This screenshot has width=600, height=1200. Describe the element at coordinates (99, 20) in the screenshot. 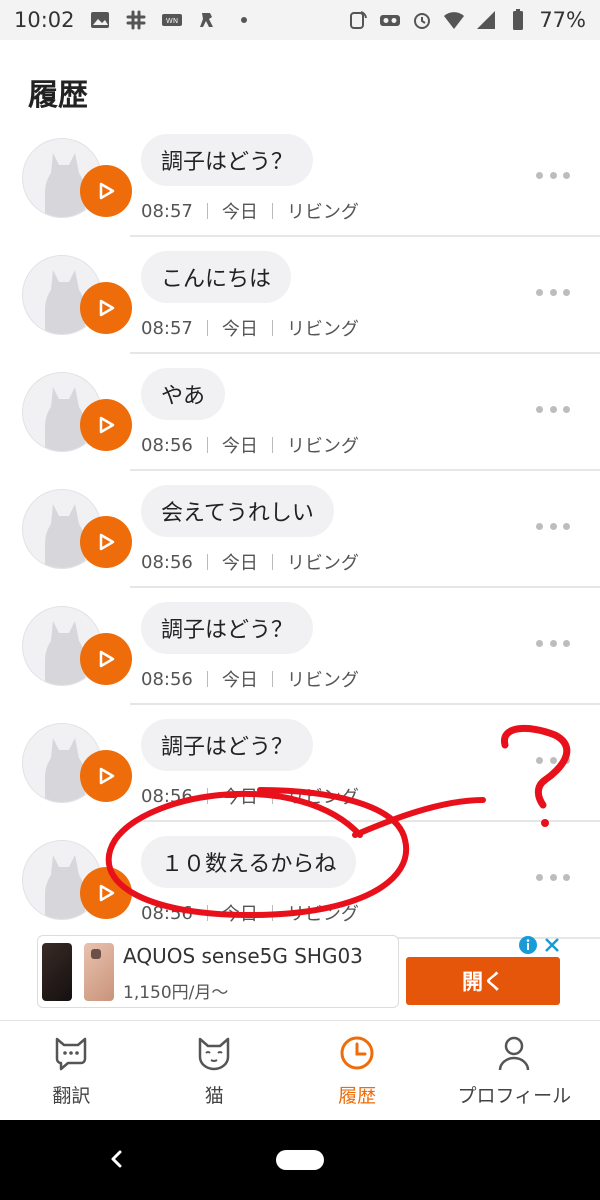

I see `image-icon` at that location.